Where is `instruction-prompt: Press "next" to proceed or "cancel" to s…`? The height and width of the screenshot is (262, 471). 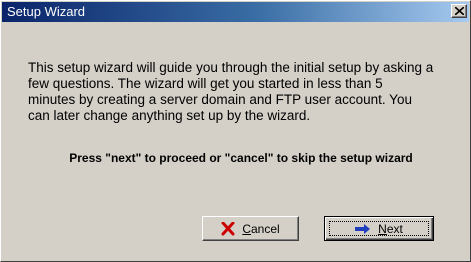
instruction-prompt: Press "next" to proceed or "cancel" to s… is located at coordinates (241, 158).